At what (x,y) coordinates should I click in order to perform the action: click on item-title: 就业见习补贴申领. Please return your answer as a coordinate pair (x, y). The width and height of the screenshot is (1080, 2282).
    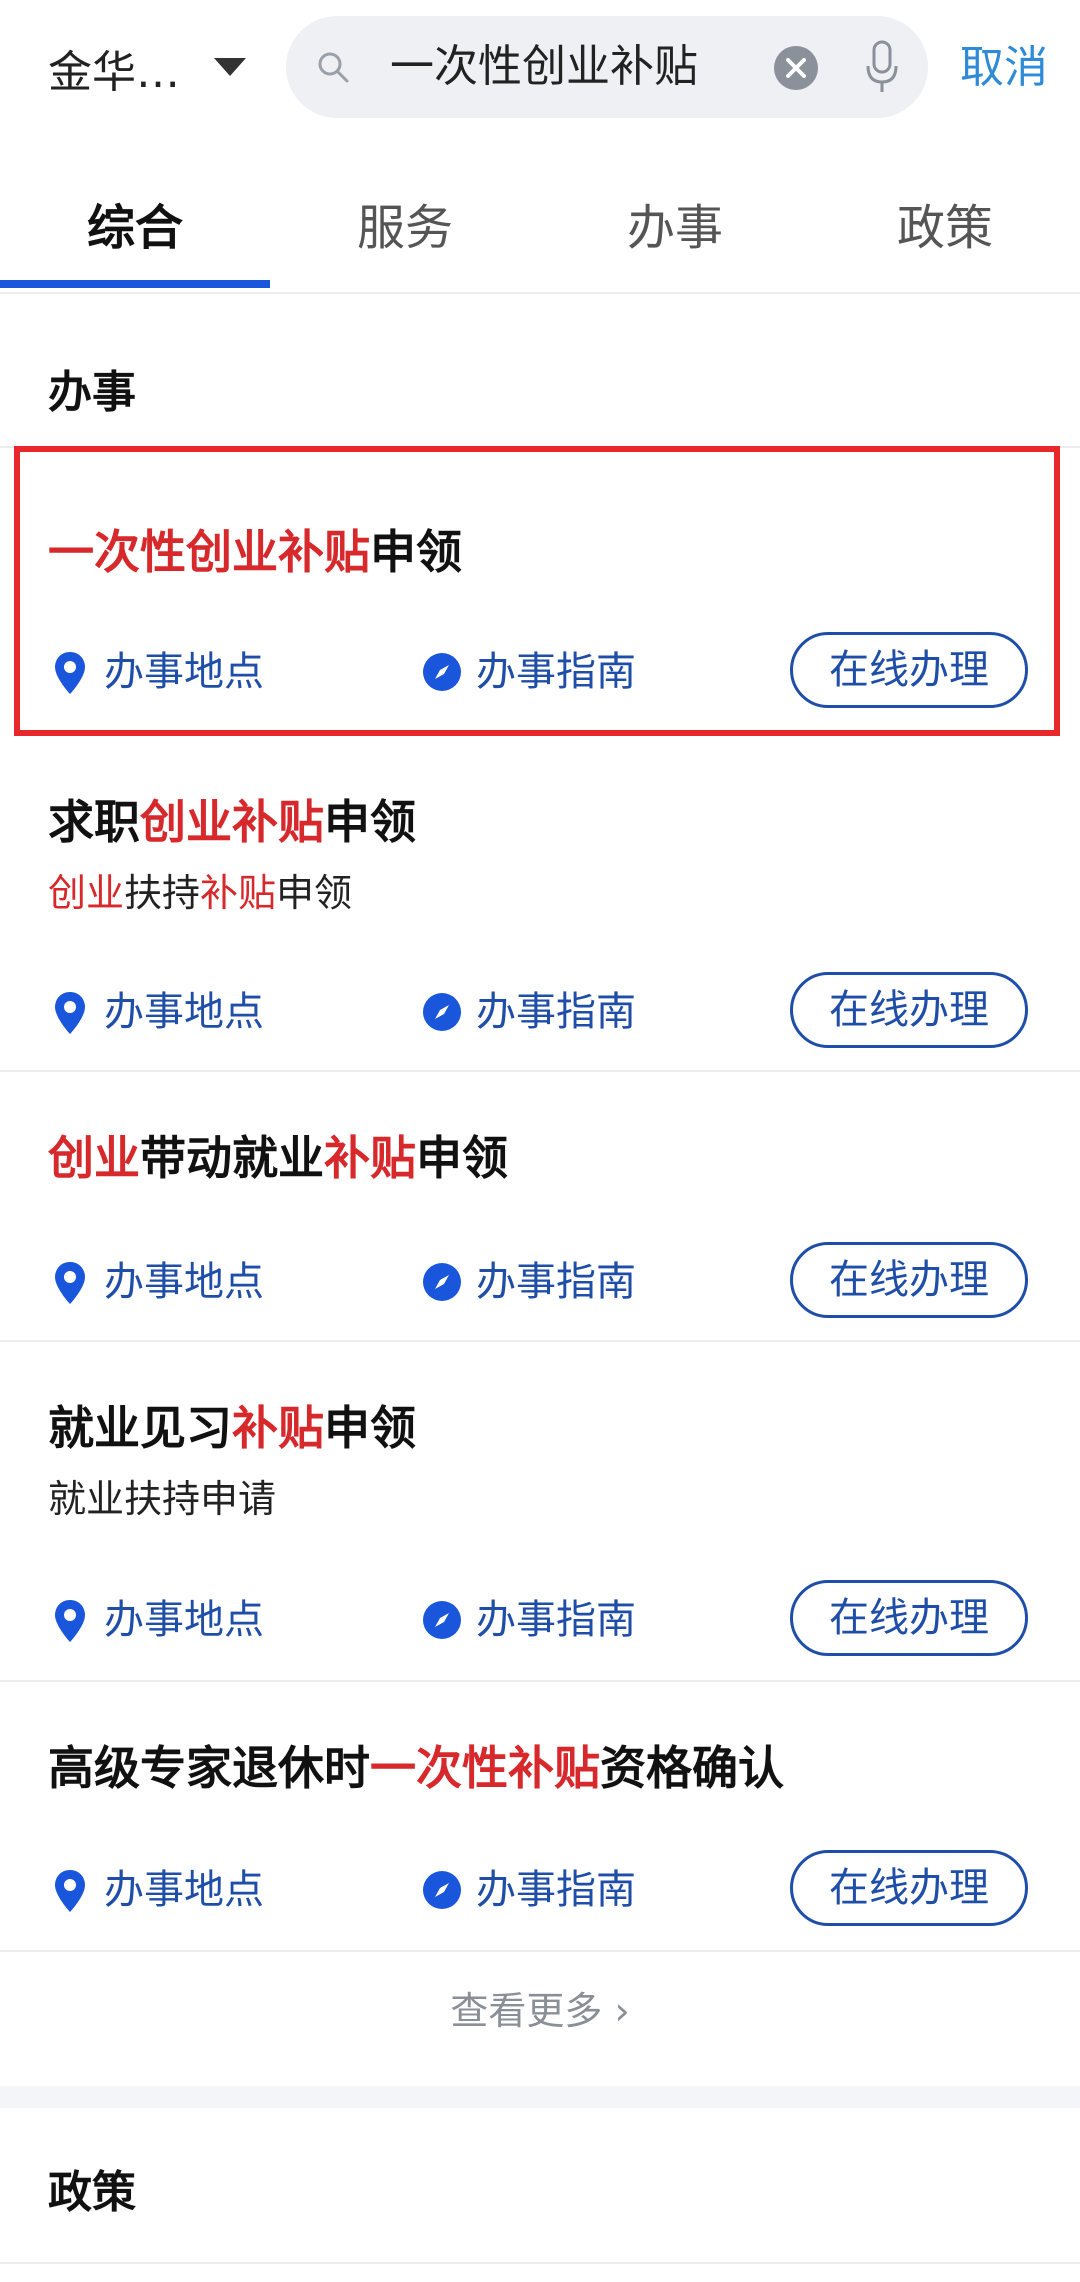
    Looking at the image, I should click on (232, 1425).